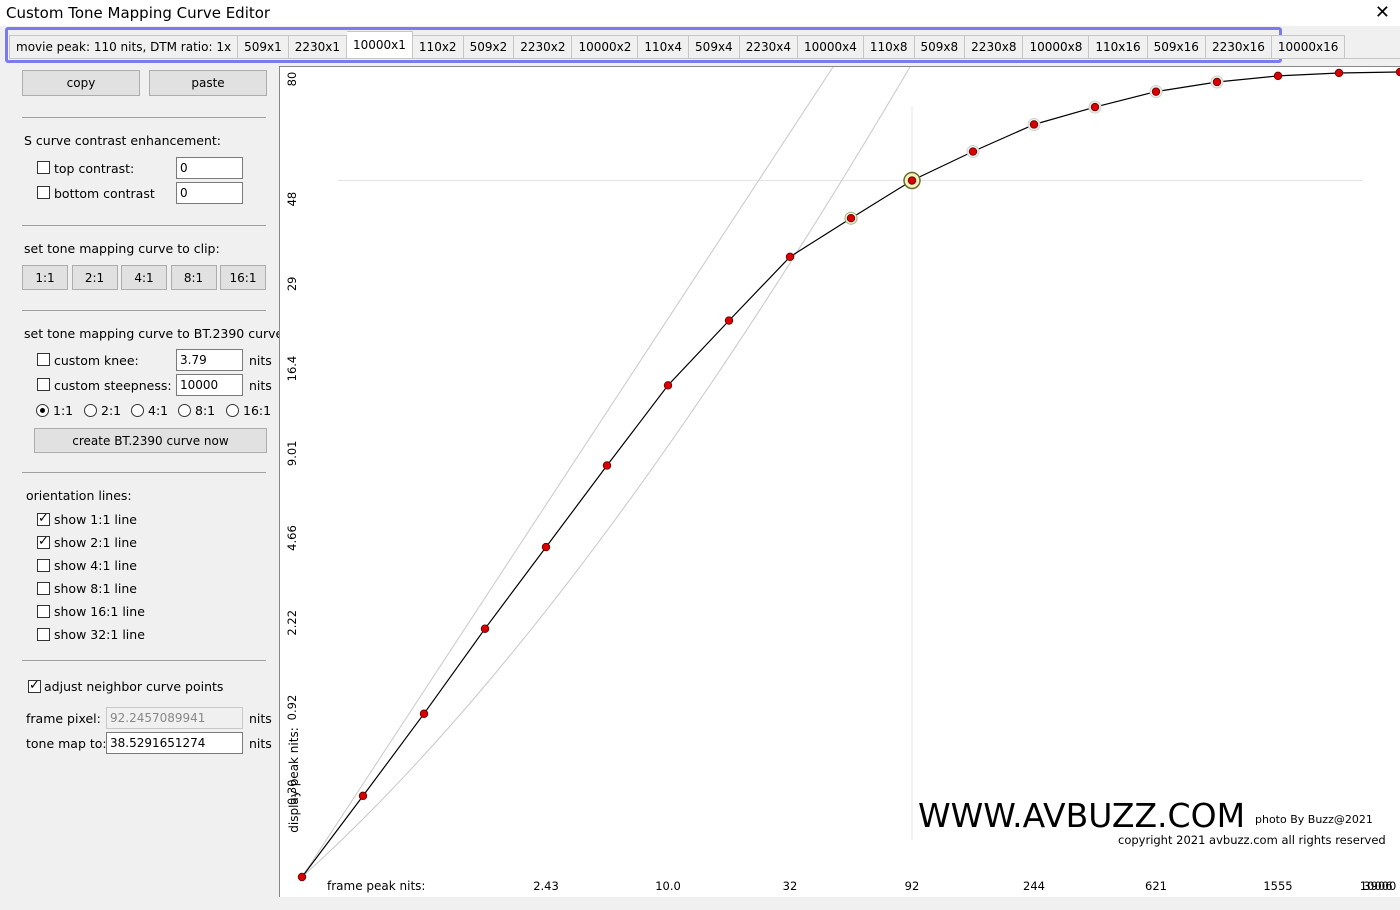 Image resolution: width=1400 pixels, height=910 pixels. What do you see at coordinates (123, 140) in the screenshot?
I see `s-curve-heading: S curve contrast enhancement:` at bounding box center [123, 140].